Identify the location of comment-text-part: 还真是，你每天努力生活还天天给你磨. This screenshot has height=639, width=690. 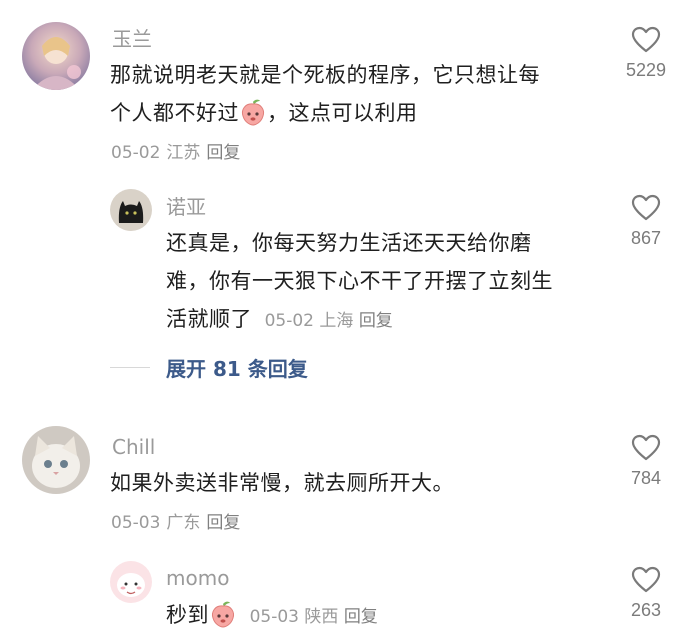
(349, 243).